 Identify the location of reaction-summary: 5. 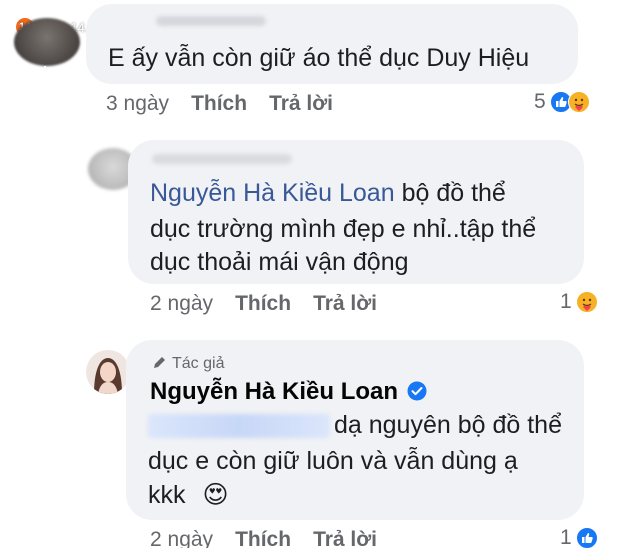
(562, 102).